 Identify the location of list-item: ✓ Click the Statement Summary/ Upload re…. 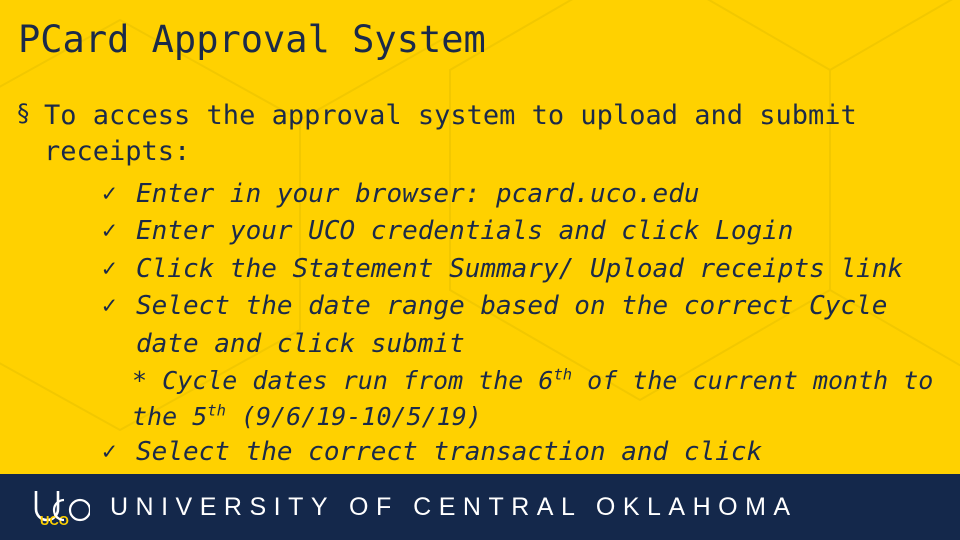
(526, 269).